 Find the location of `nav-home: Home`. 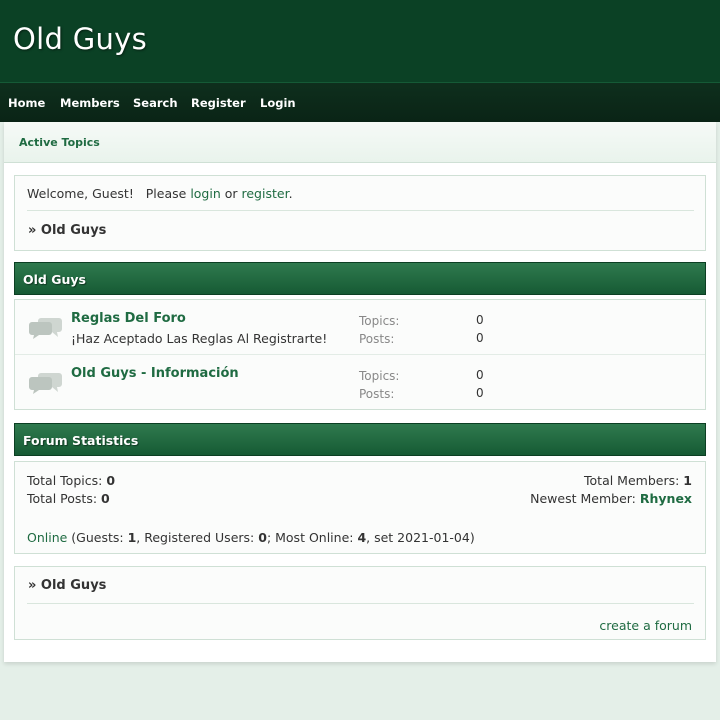

nav-home: Home is located at coordinates (26, 103).